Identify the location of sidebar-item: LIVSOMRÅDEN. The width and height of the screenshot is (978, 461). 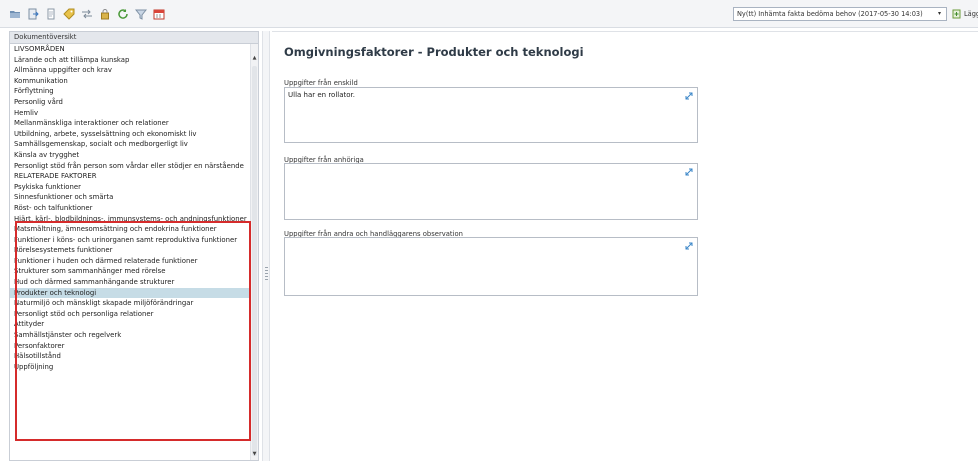
(130, 49).